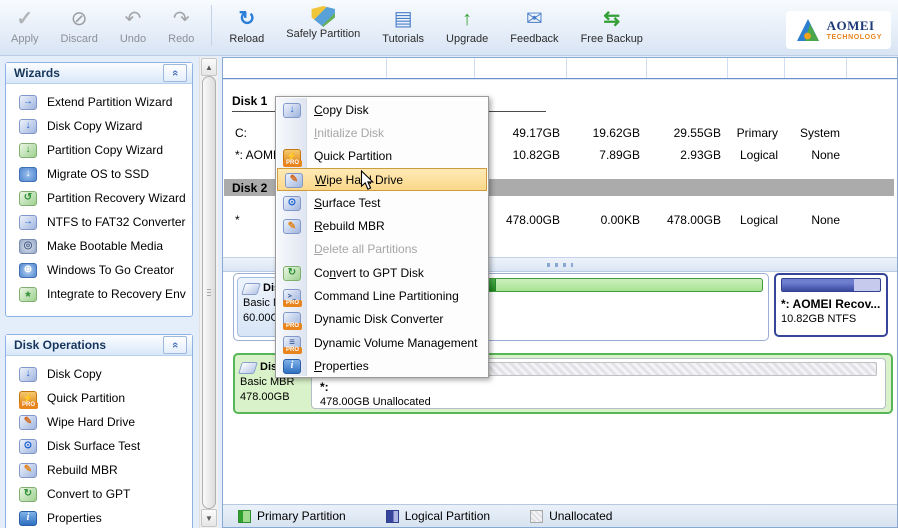 The width and height of the screenshot is (898, 528). I want to click on sidebar-item-label: Partition Recovery Wizard, so click(116, 198).